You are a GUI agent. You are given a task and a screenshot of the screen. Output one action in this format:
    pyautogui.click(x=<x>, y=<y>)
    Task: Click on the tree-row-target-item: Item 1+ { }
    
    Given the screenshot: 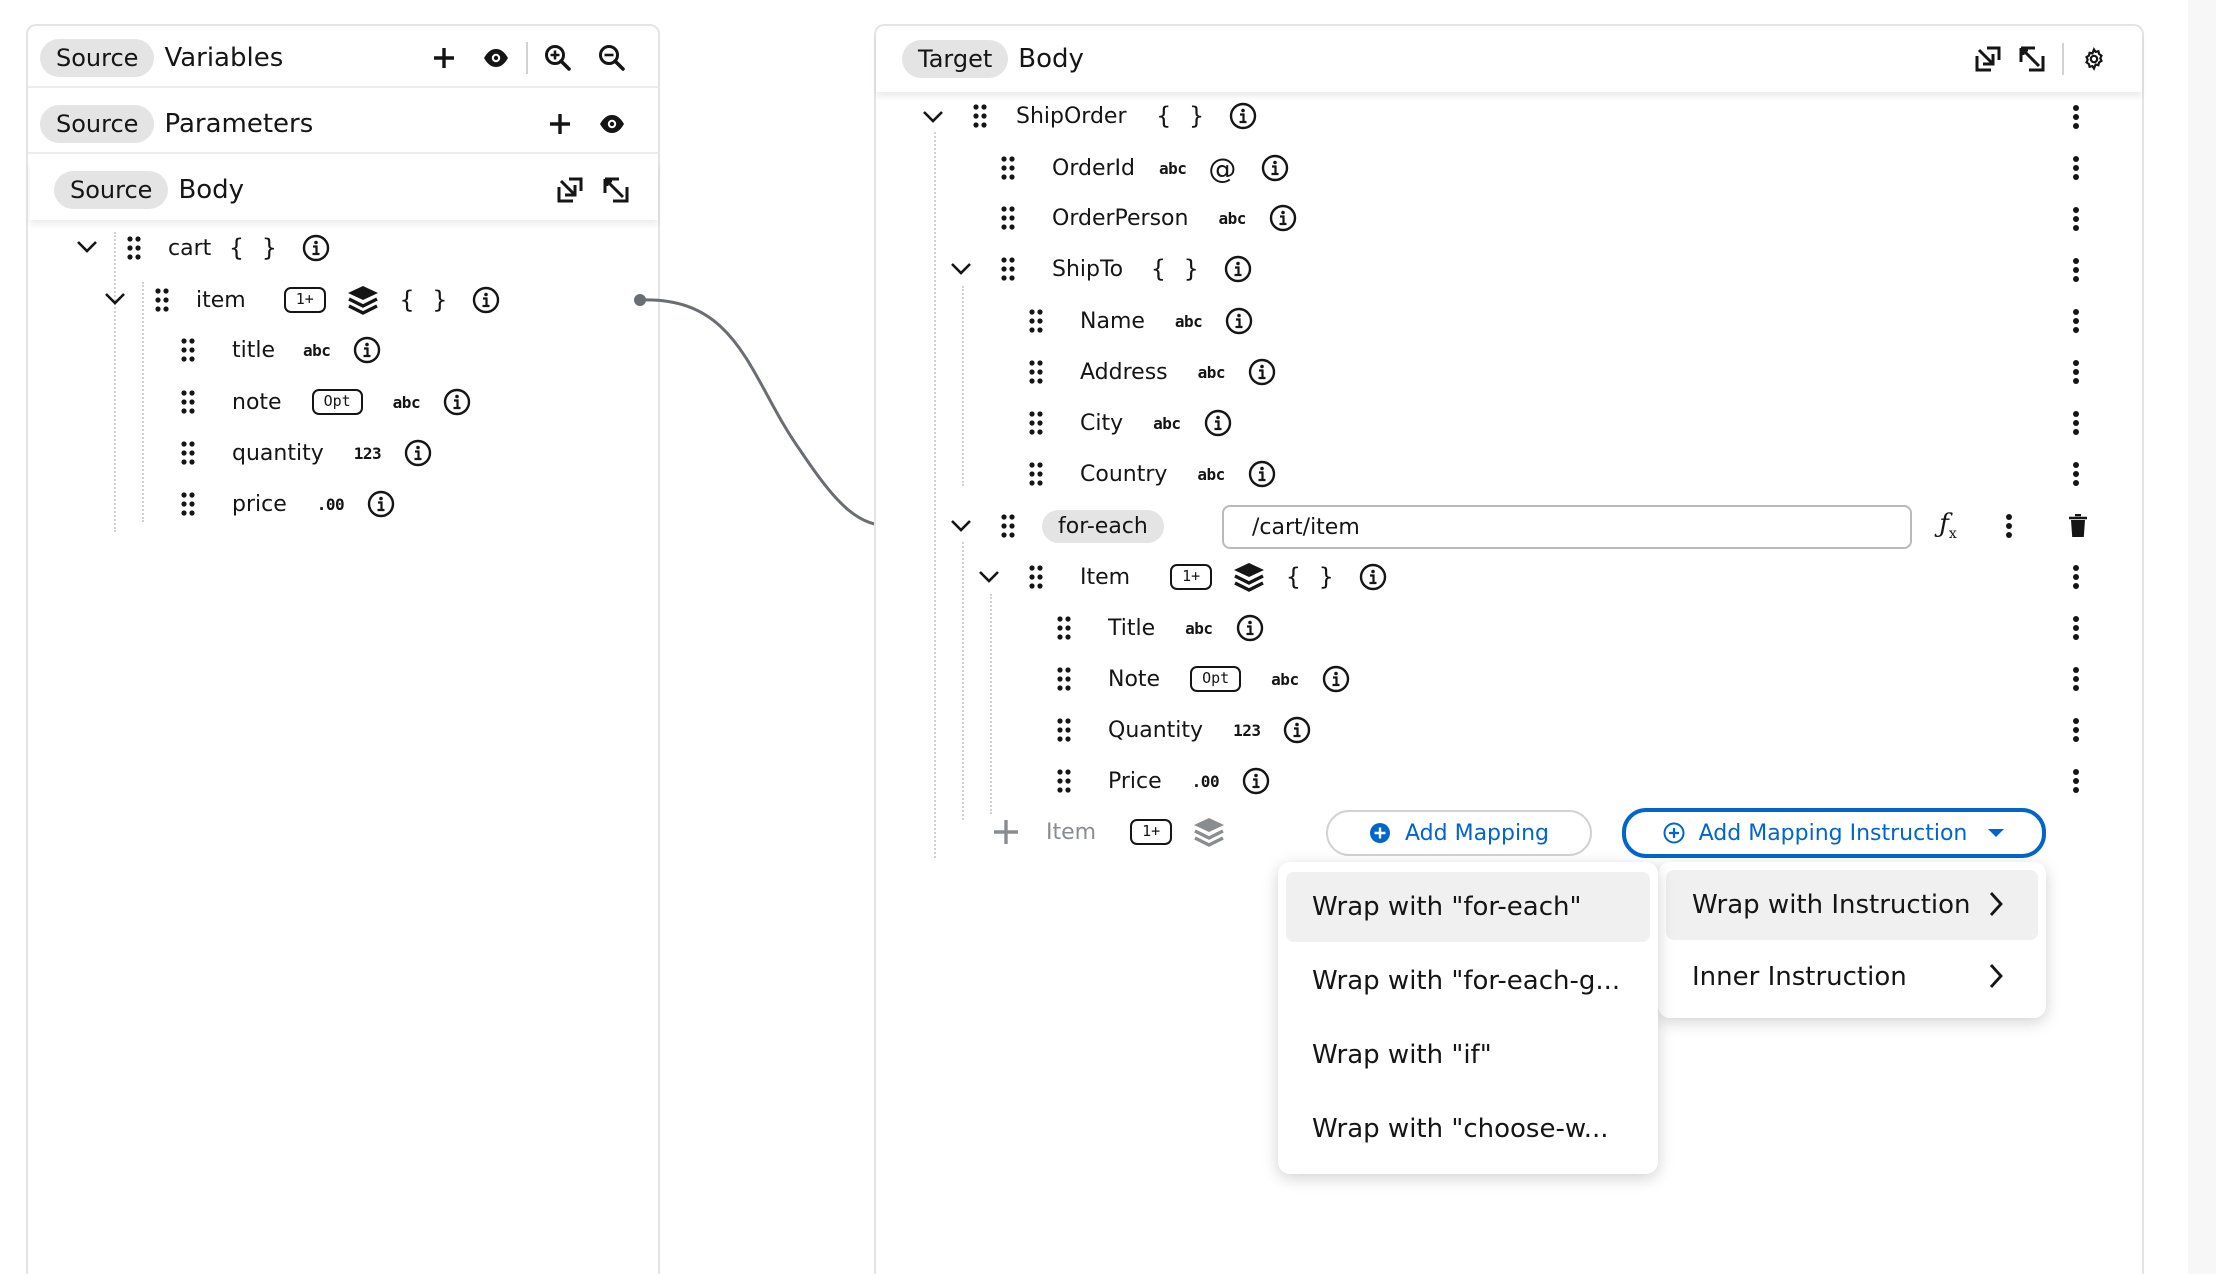 What is the action you would take?
    pyautogui.click(x=1207, y=577)
    